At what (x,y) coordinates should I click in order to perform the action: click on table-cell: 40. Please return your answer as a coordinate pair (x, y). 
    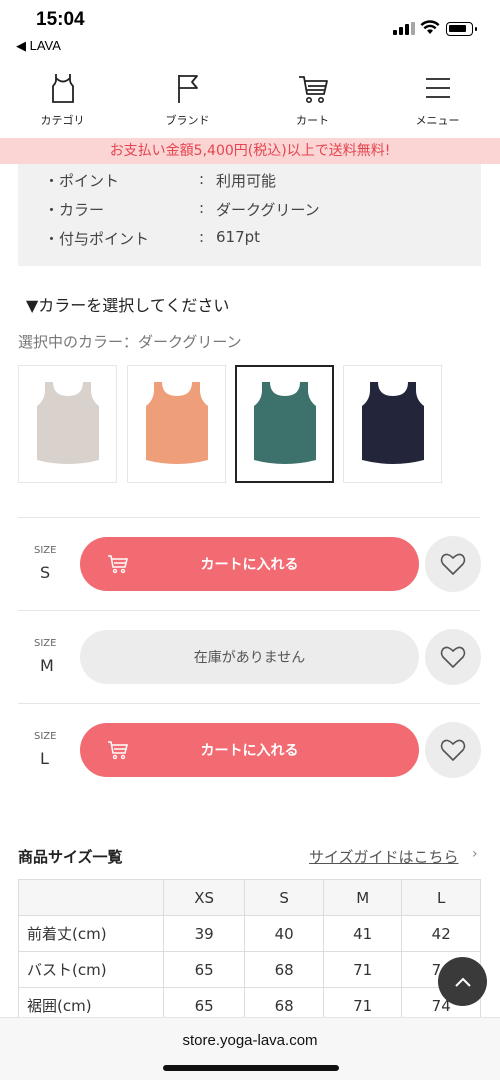
    Looking at the image, I should click on (284, 933).